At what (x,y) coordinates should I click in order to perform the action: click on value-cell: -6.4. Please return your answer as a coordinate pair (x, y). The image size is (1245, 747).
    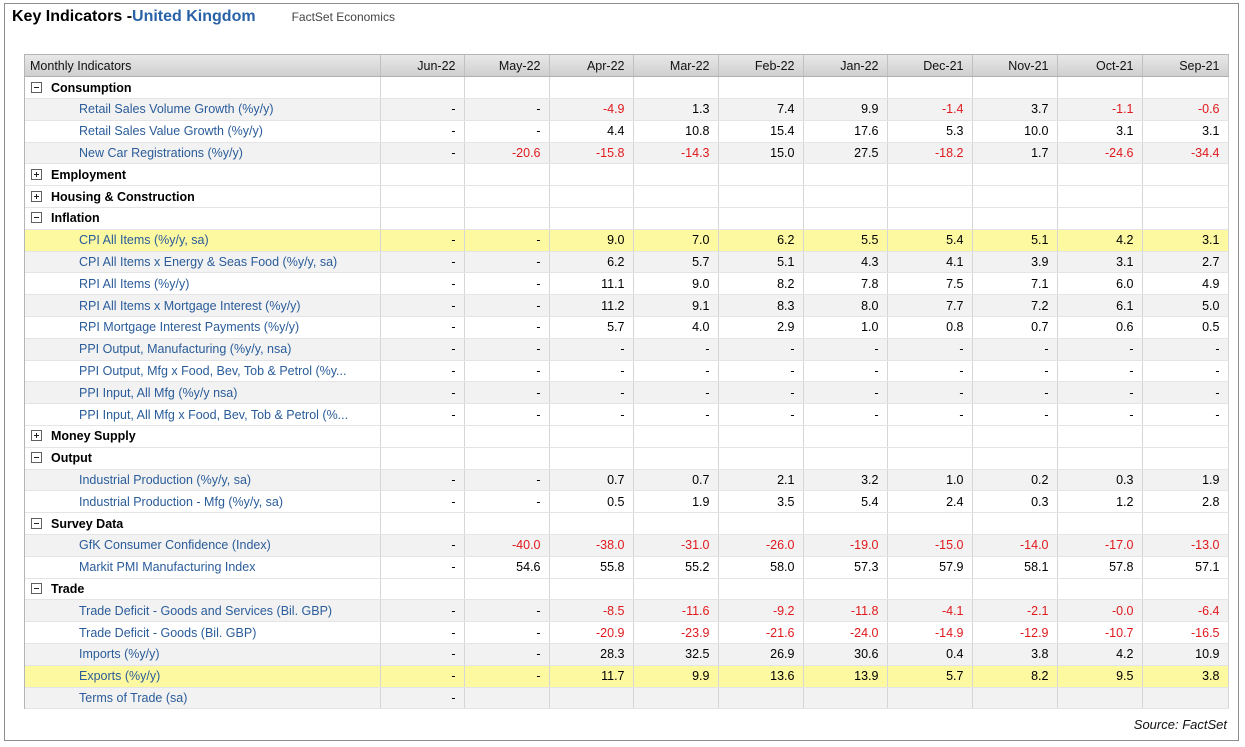
    Looking at the image, I should click on (1185, 611).